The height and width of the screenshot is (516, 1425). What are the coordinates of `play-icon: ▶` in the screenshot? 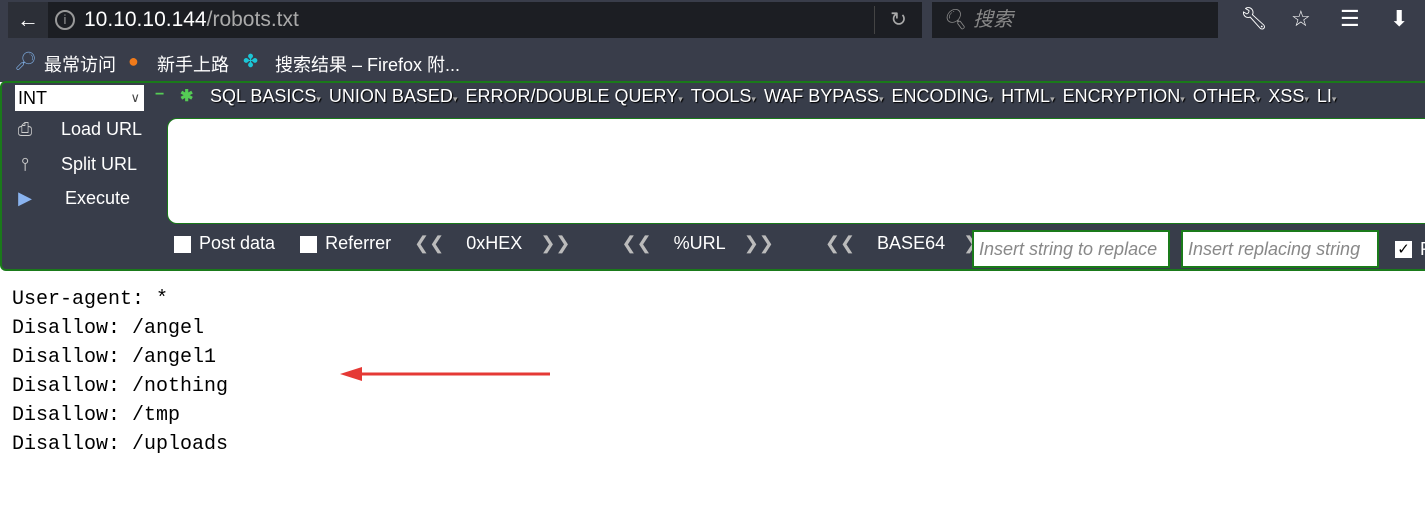 It's located at (25, 198).